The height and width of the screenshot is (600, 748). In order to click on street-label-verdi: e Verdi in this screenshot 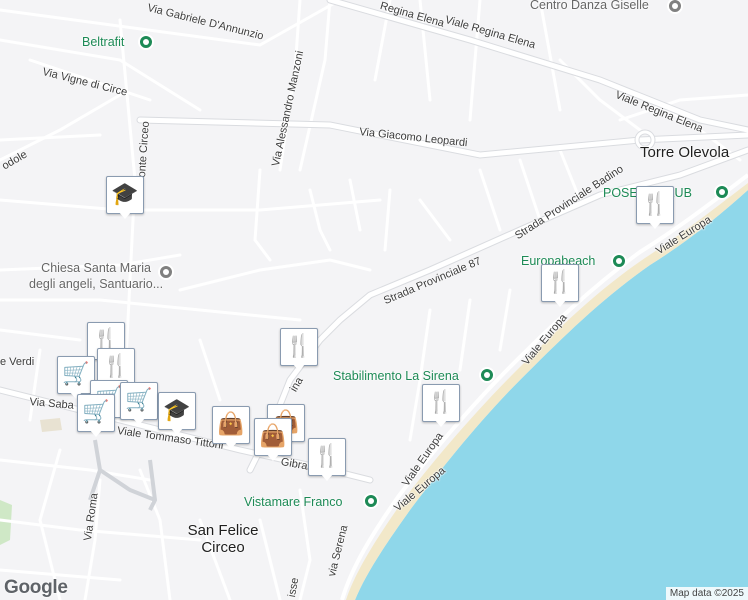, I will do `click(17, 362)`.